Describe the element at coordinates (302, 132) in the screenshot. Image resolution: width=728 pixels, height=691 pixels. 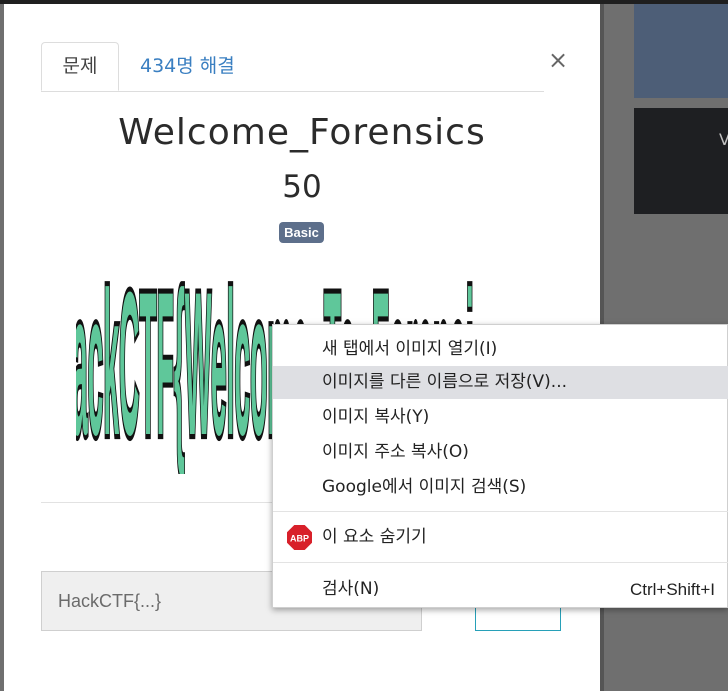
I see `challenge-title: Welcome_Forensics` at that location.